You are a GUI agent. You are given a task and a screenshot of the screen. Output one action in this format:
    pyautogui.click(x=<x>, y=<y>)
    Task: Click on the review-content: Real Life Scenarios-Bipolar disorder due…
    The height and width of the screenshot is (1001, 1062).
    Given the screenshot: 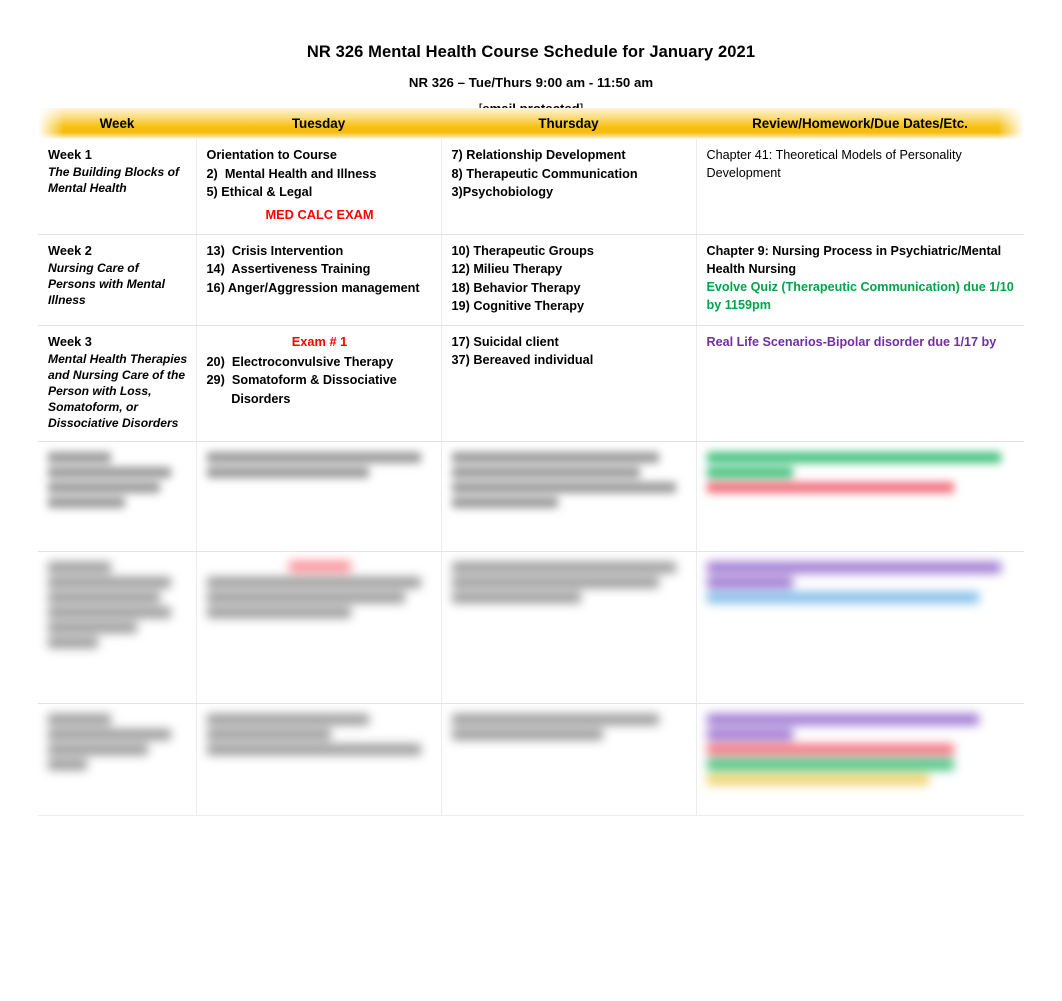 What is the action you would take?
    pyautogui.click(x=862, y=342)
    